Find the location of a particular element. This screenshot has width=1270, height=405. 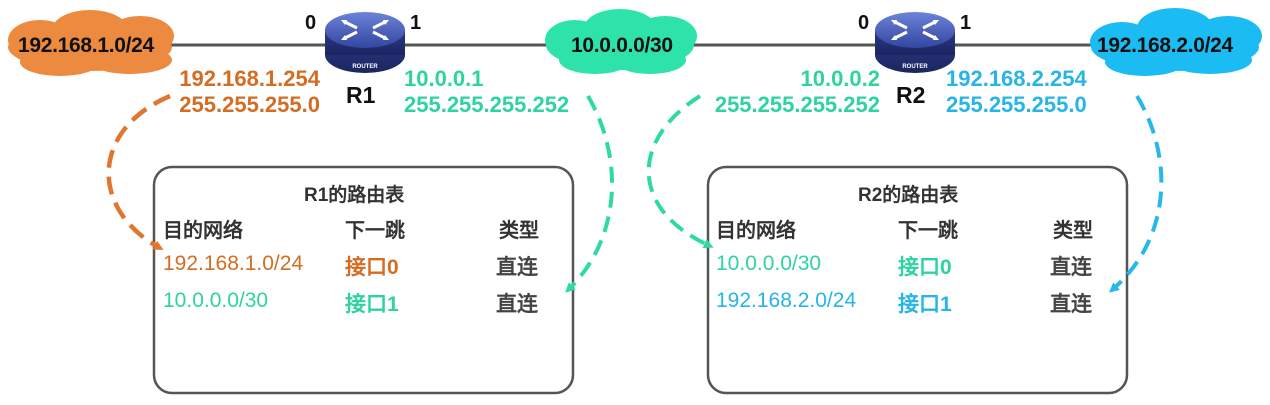

r1-row2-network: 10.0.0.0/30 is located at coordinates (216, 300).